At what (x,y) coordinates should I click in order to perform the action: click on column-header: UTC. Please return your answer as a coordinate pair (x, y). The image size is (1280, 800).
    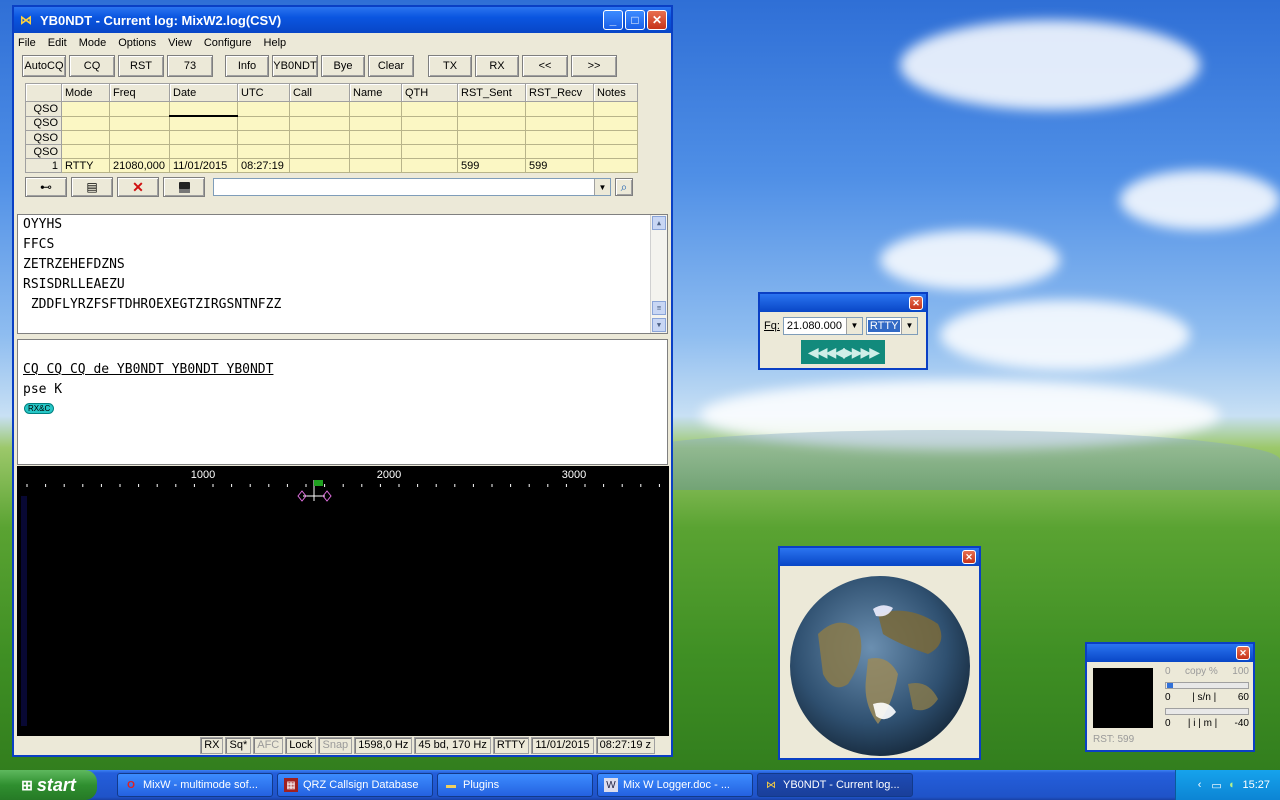
    Looking at the image, I should click on (263, 92).